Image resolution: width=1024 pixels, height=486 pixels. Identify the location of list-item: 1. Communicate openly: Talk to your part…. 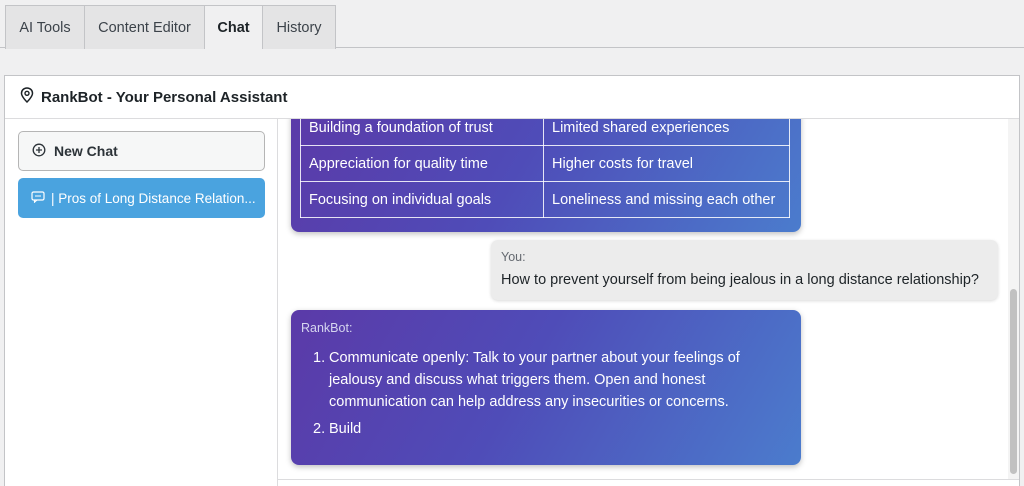
(551, 380).